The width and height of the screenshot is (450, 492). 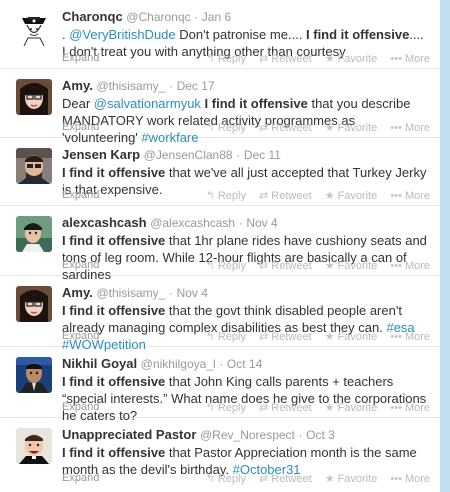 What do you see at coordinates (262, 155) in the screenshot?
I see `tweet-timestamp: Dec 11` at bounding box center [262, 155].